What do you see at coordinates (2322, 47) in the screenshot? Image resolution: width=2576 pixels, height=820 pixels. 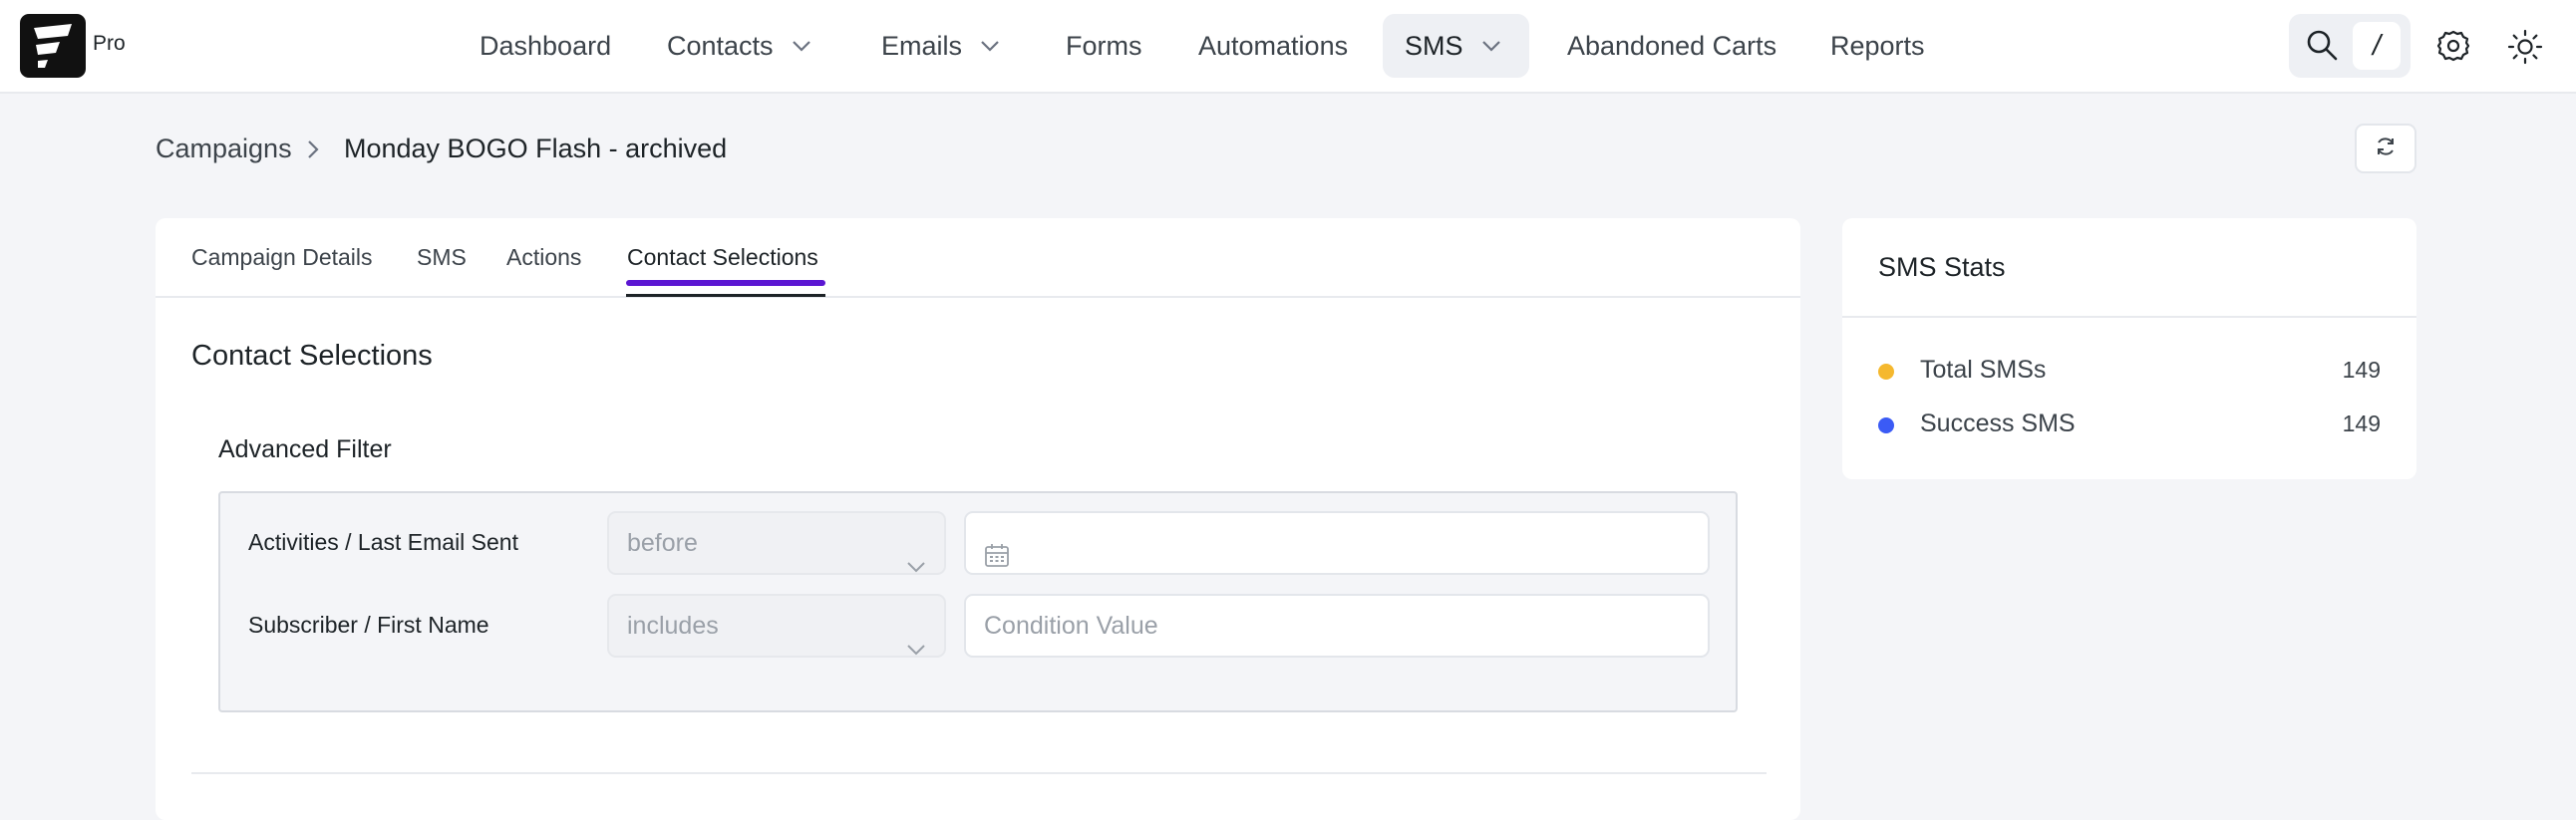 I see `search-icon` at bounding box center [2322, 47].